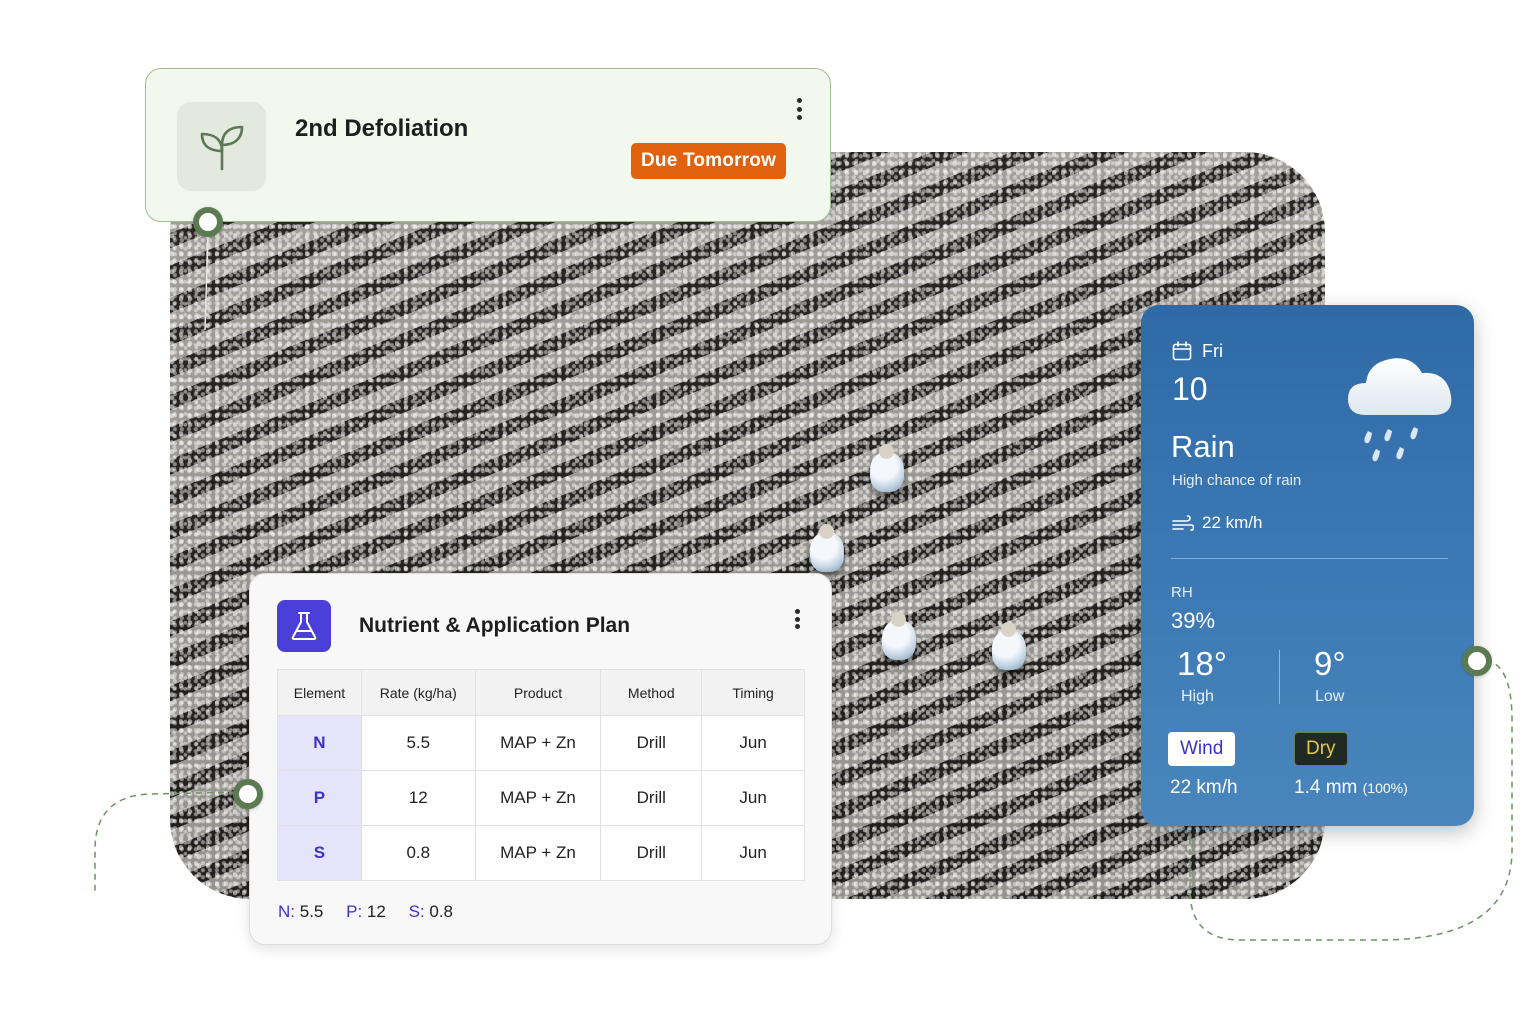  What do you see at coordinates (311, 911) in the screenshot?
I see `summary-value: 5.5` at bounding box center [311, 911].